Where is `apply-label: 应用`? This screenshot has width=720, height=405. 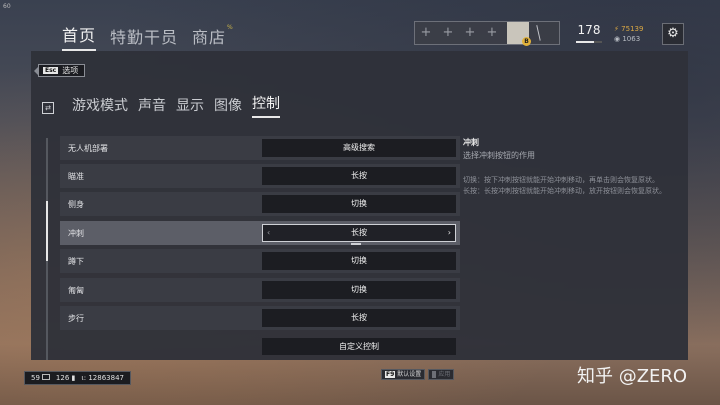
apply-label: 应用 is located at coordinates (444, 374).